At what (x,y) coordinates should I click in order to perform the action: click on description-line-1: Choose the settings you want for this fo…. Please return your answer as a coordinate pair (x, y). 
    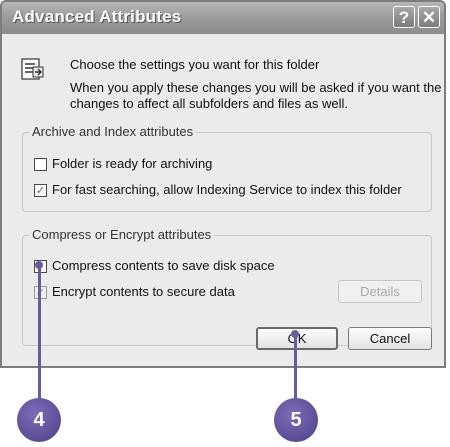
    Looking at the image, I should click on (195, 64).